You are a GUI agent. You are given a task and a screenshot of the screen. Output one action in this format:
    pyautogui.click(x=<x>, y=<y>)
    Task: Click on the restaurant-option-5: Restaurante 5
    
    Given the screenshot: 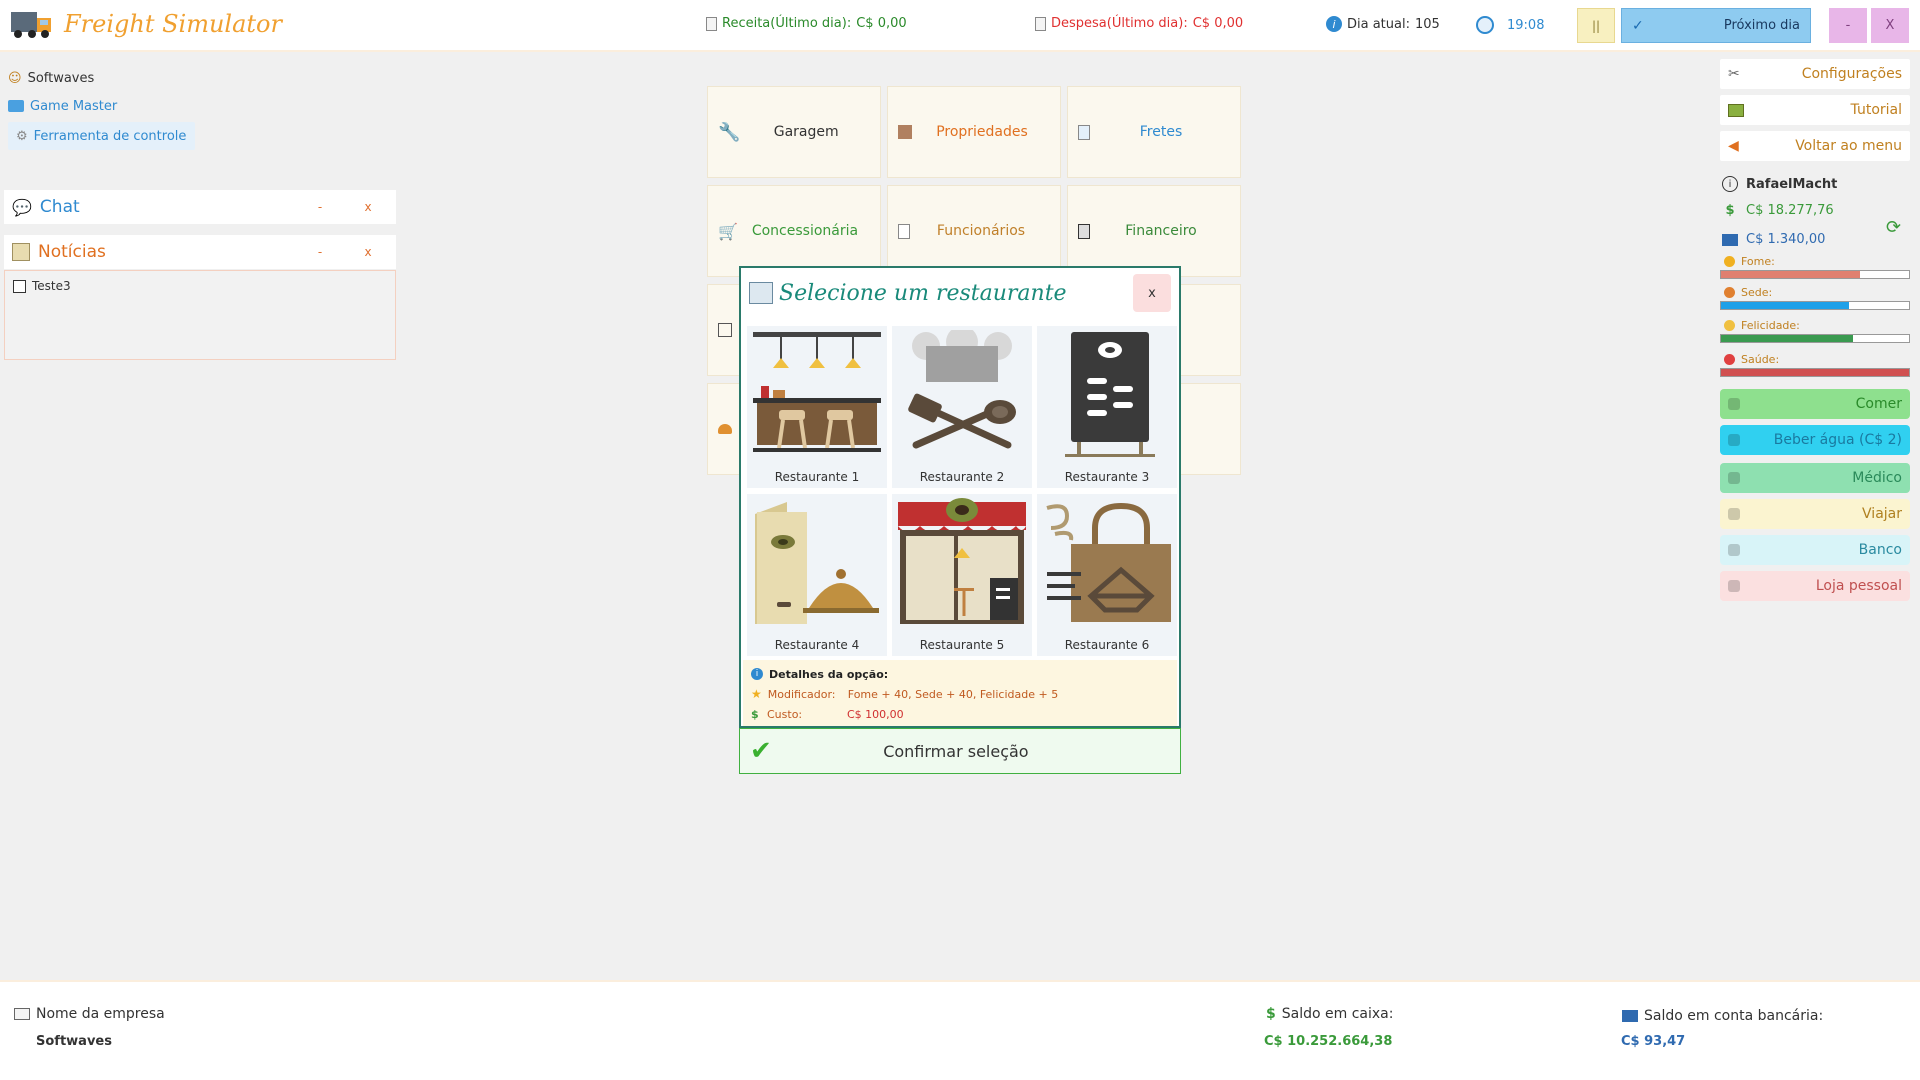 What is the action you would take?
    pyautogui.click(x=962, y=575)
    